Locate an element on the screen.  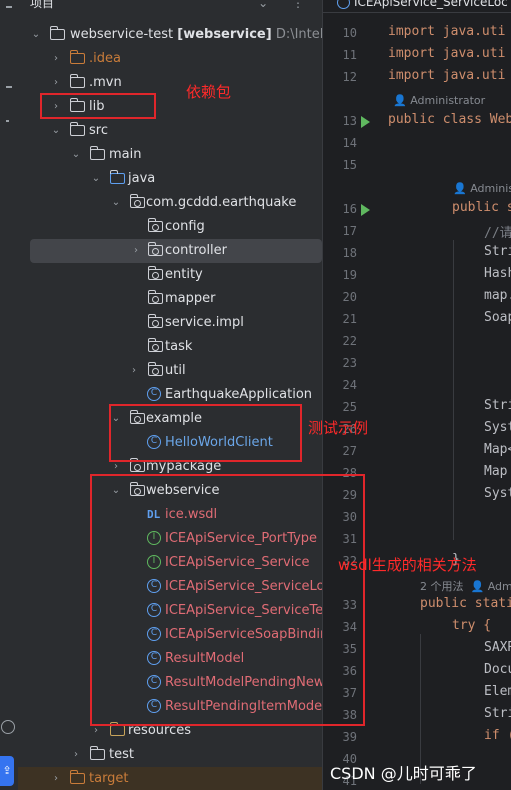
tree-item-service-impl: service.impl is located at coordinates (170, 323).